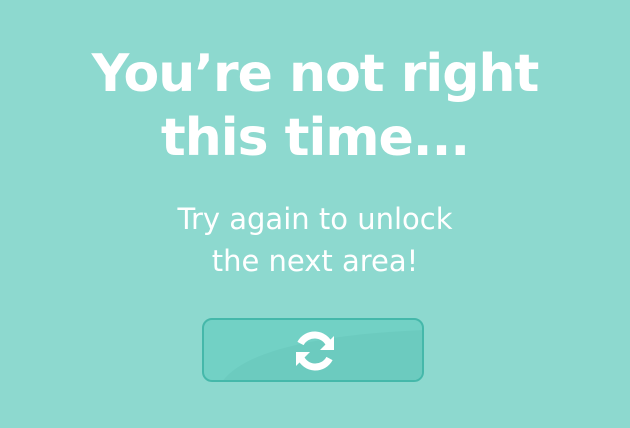 This screenshot has width=630, height=428. What do you see at coordinates (315, 219) in the screenshot?
I see `result-message-line-1: Try again to unlock` at bounding box center [315, 219].